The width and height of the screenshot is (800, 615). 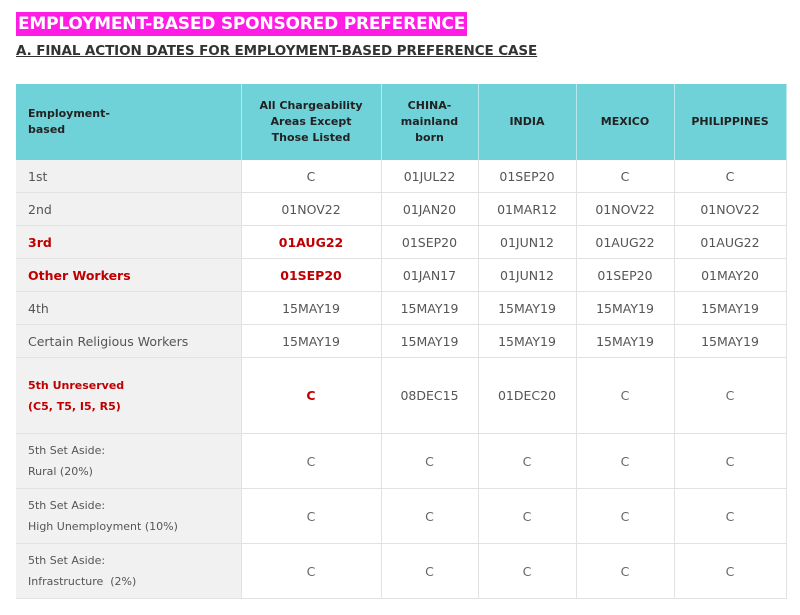 I want to click on header-china: CHINA- mainland born, so click(x=430, y=122).